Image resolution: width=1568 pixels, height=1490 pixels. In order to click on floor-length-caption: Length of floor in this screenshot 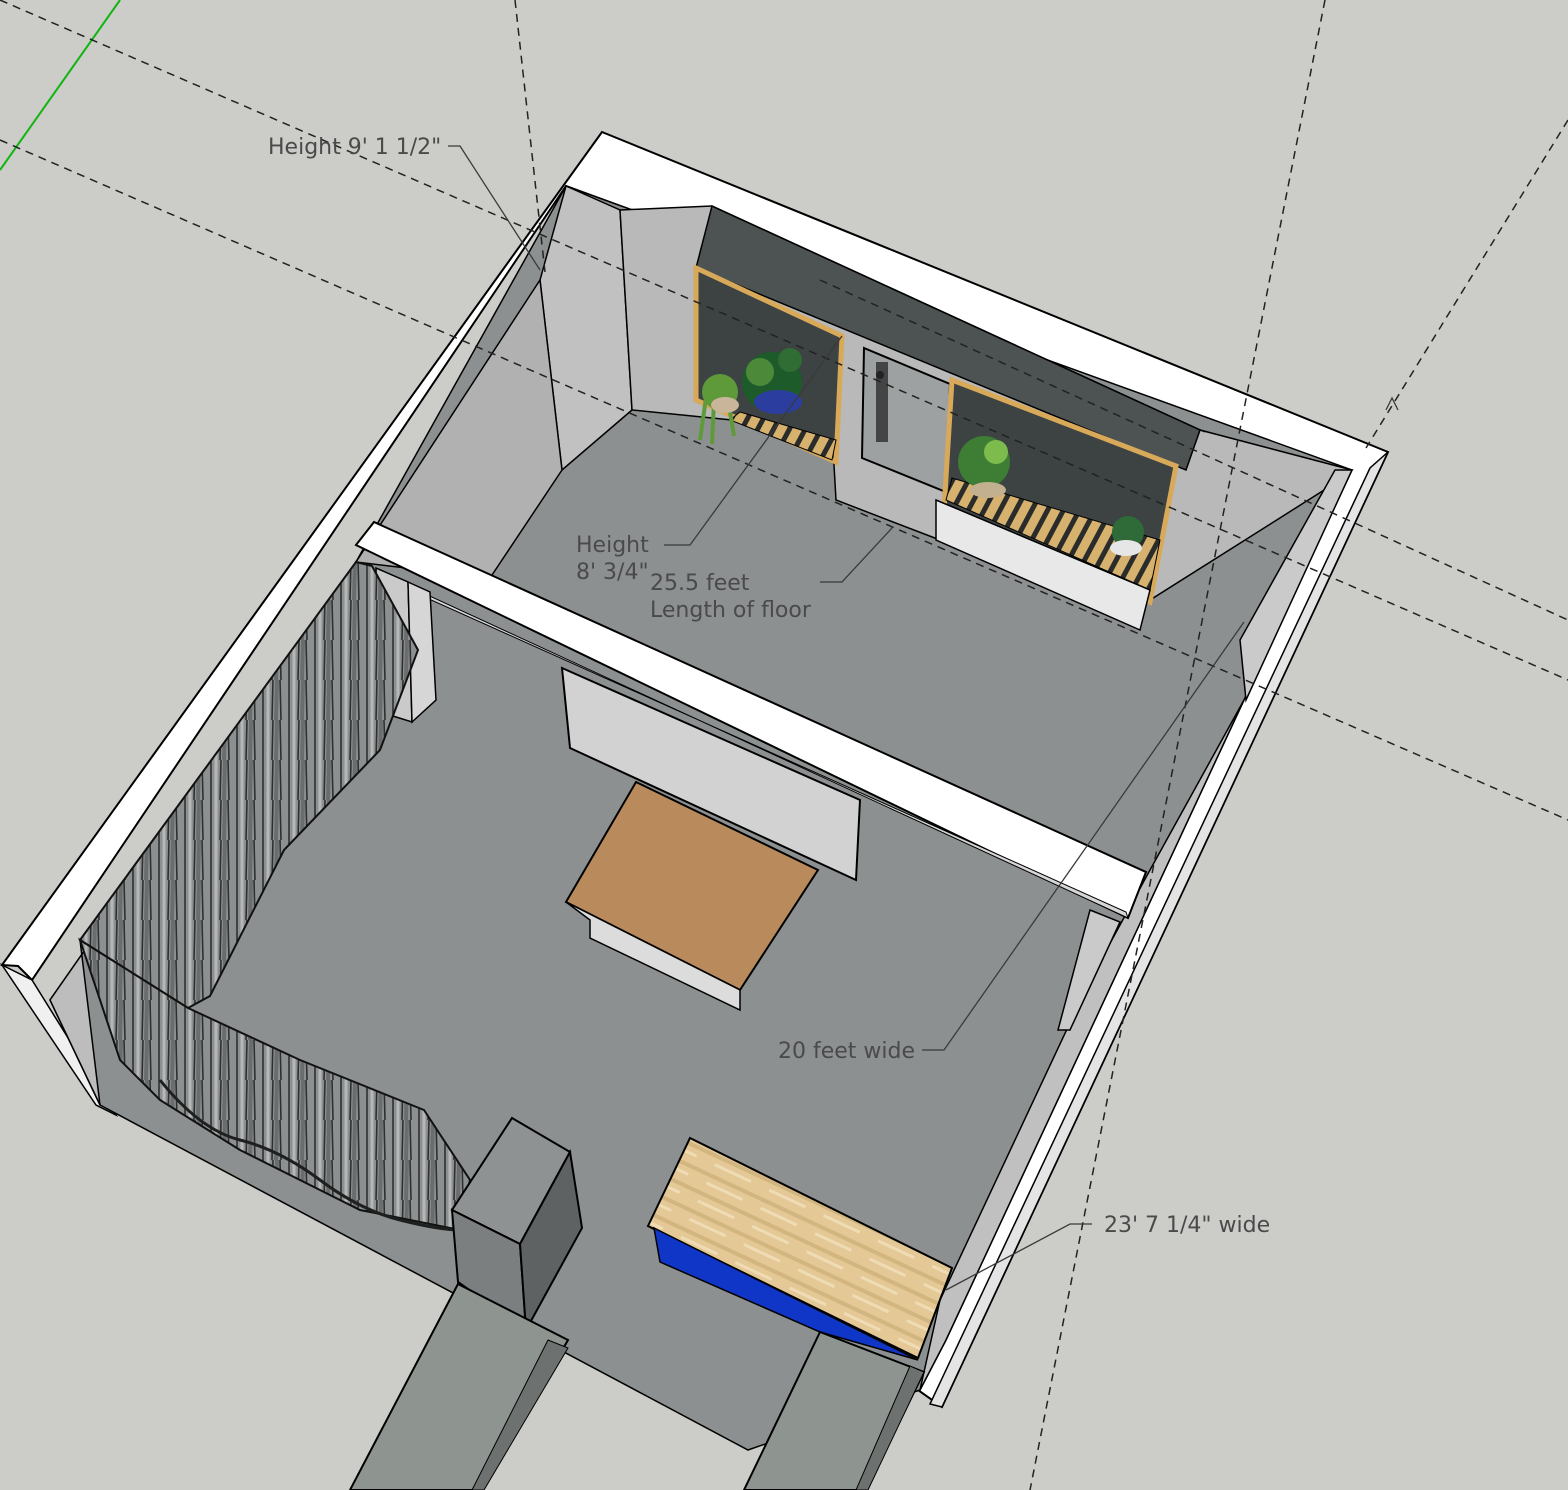, I will do `click(730, 610)`.